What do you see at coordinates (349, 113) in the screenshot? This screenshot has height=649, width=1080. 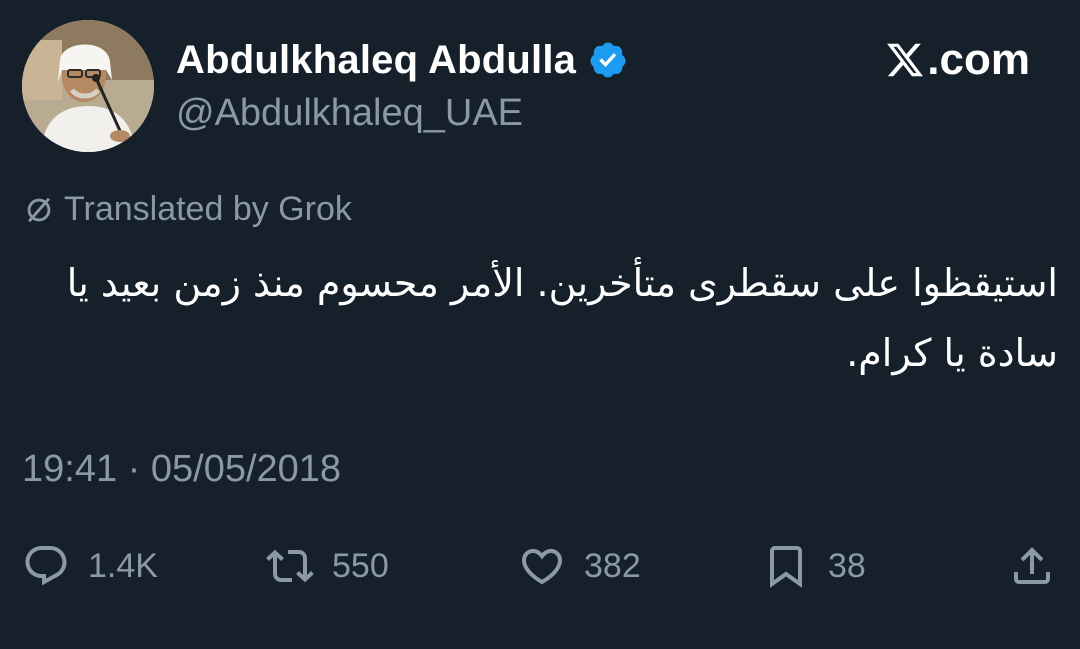 I see `author-handle: @Abdulkhaleq_UAE` at bounding box center [349, 113].